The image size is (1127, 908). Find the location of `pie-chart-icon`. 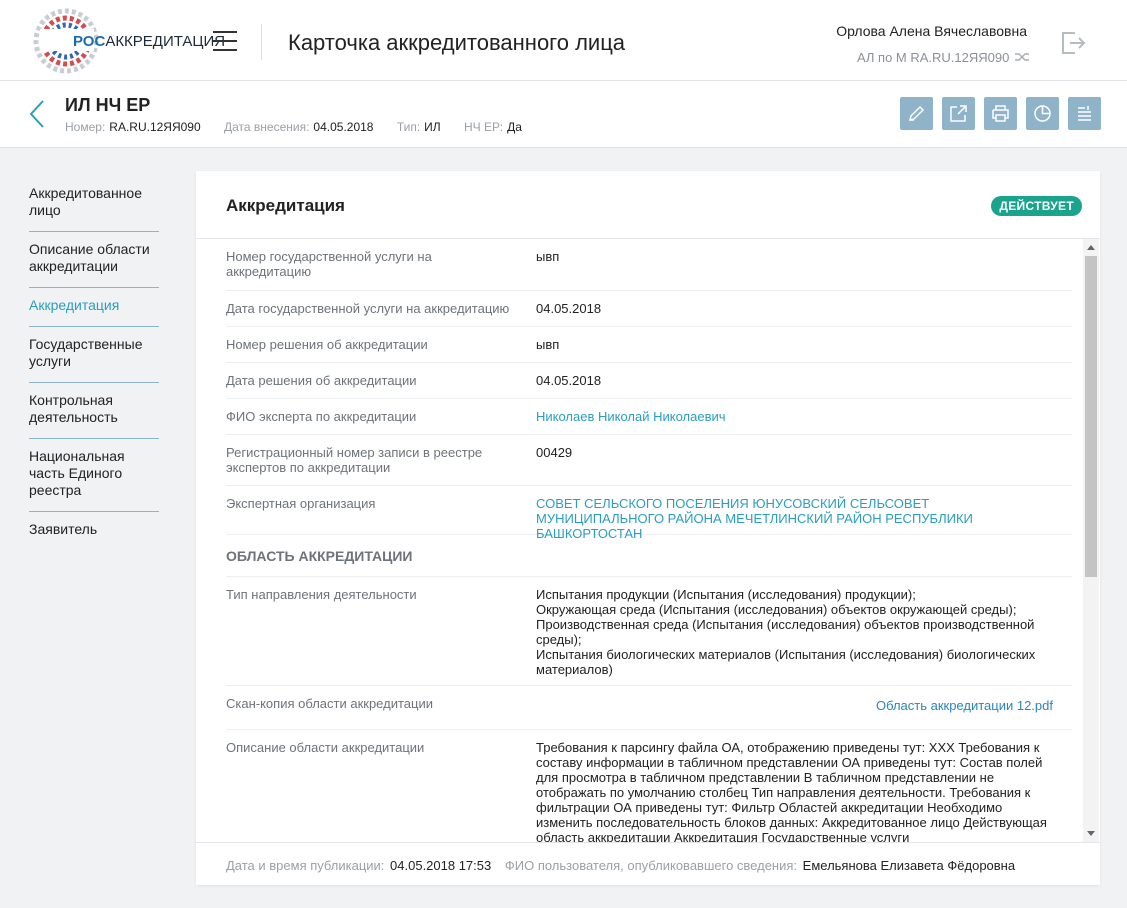

pie-chart-icon is located at coordinates (1042, 113).